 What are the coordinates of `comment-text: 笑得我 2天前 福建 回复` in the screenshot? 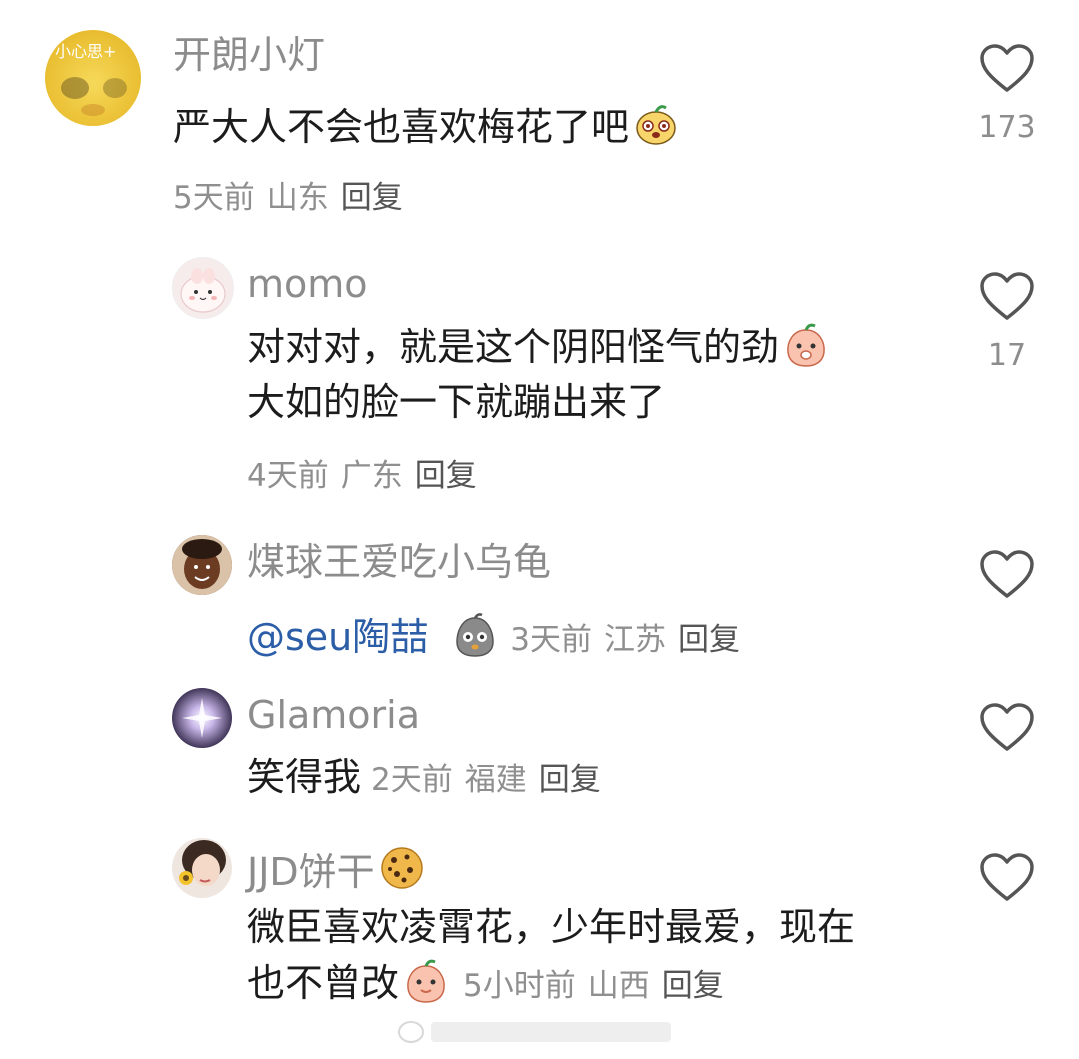 It's located at (424, 778).